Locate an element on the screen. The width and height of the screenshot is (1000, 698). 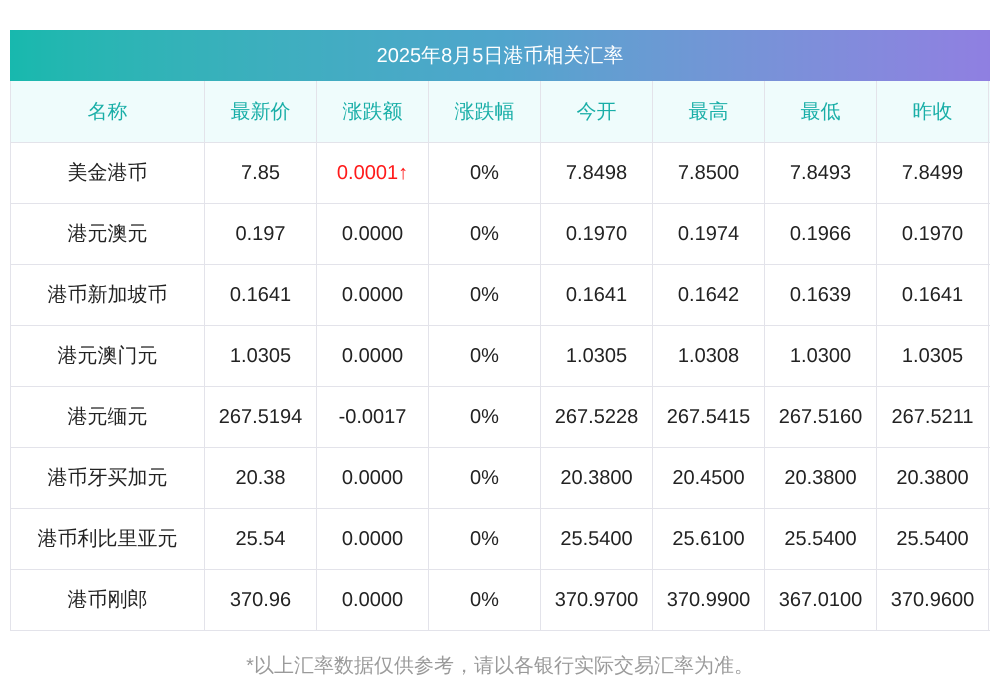
table-cell: 美金港币 is located at coordinates (107, 173).